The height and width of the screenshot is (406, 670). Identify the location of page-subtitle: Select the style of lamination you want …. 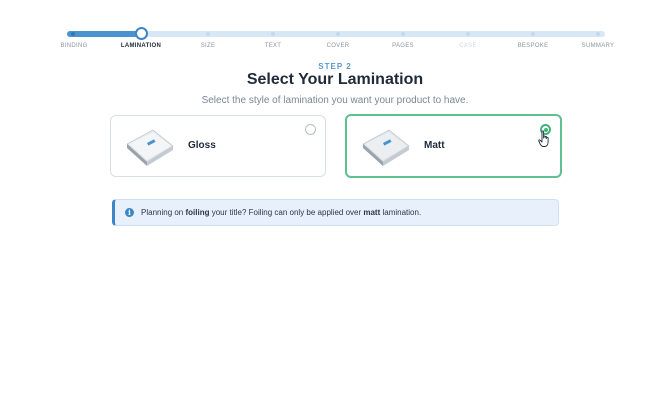
(335, 100).